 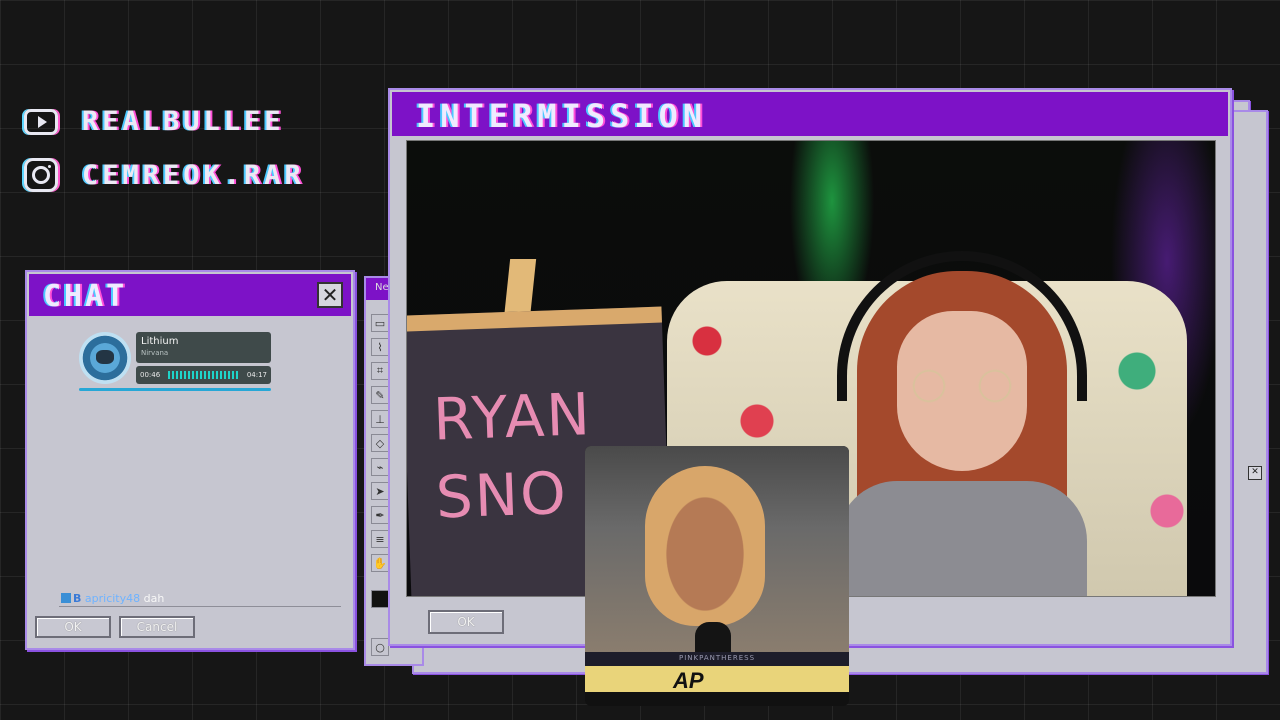 I want to click on chat-title: CHAT, so click(x=85, y=296).